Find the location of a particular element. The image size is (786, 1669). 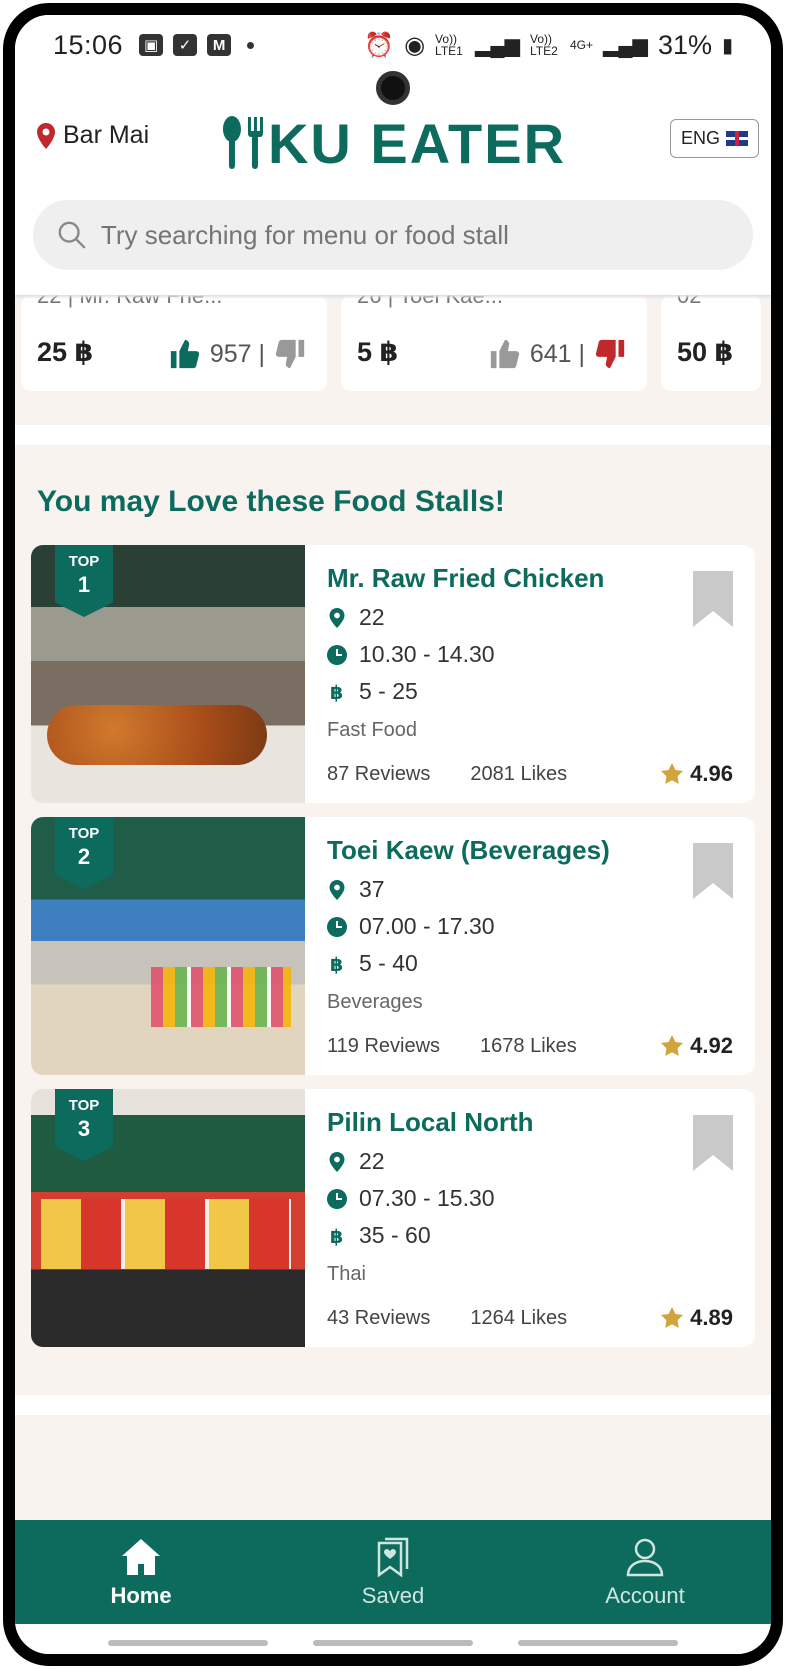

menu-card-like-count: 641 | is located at coordinates (557, 353).